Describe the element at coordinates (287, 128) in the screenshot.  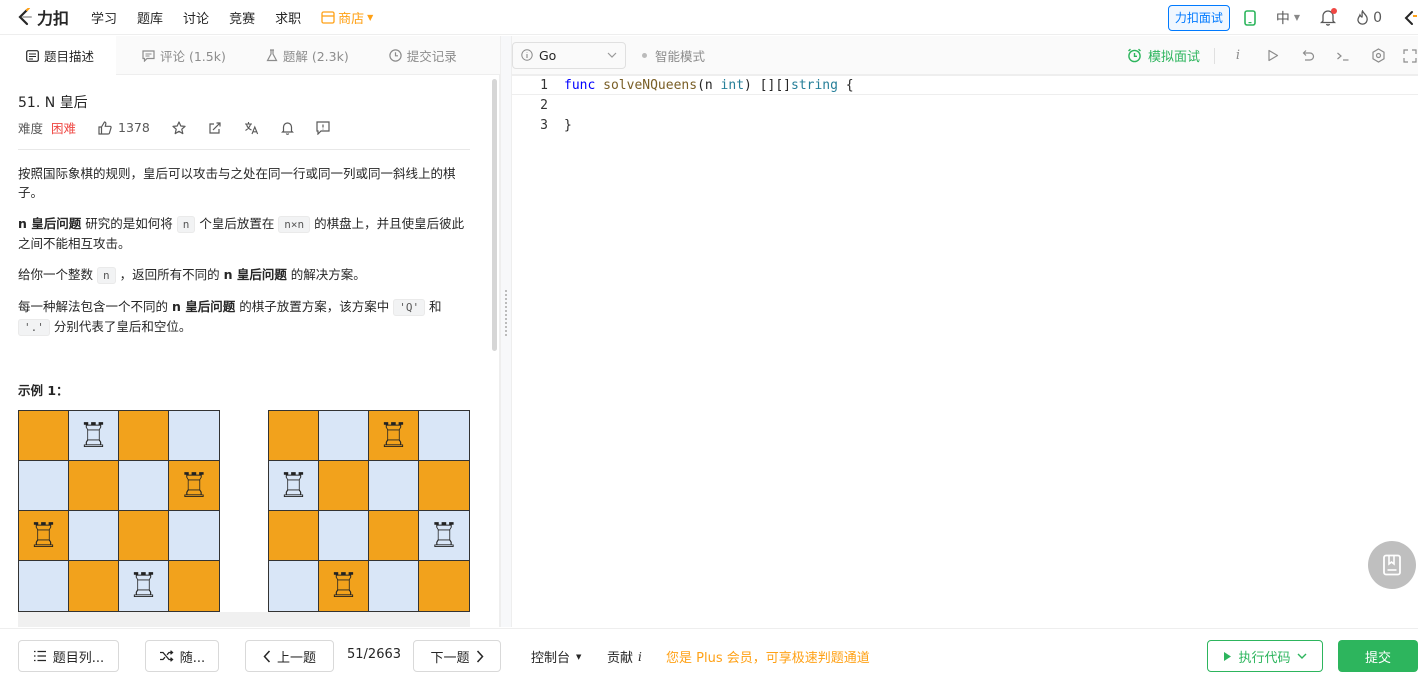
I see `subscribe-button` at that location.